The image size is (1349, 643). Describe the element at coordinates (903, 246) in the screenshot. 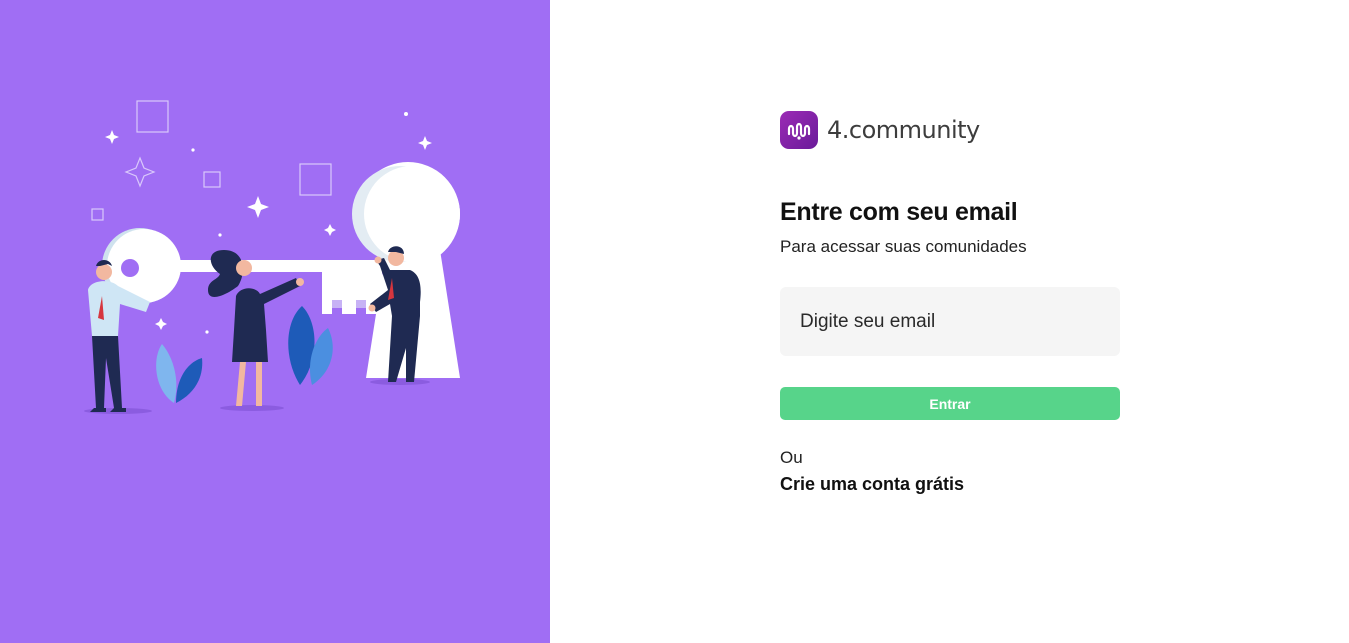

I see `page-subtitle: Para acessar suas comunidades` at that location.